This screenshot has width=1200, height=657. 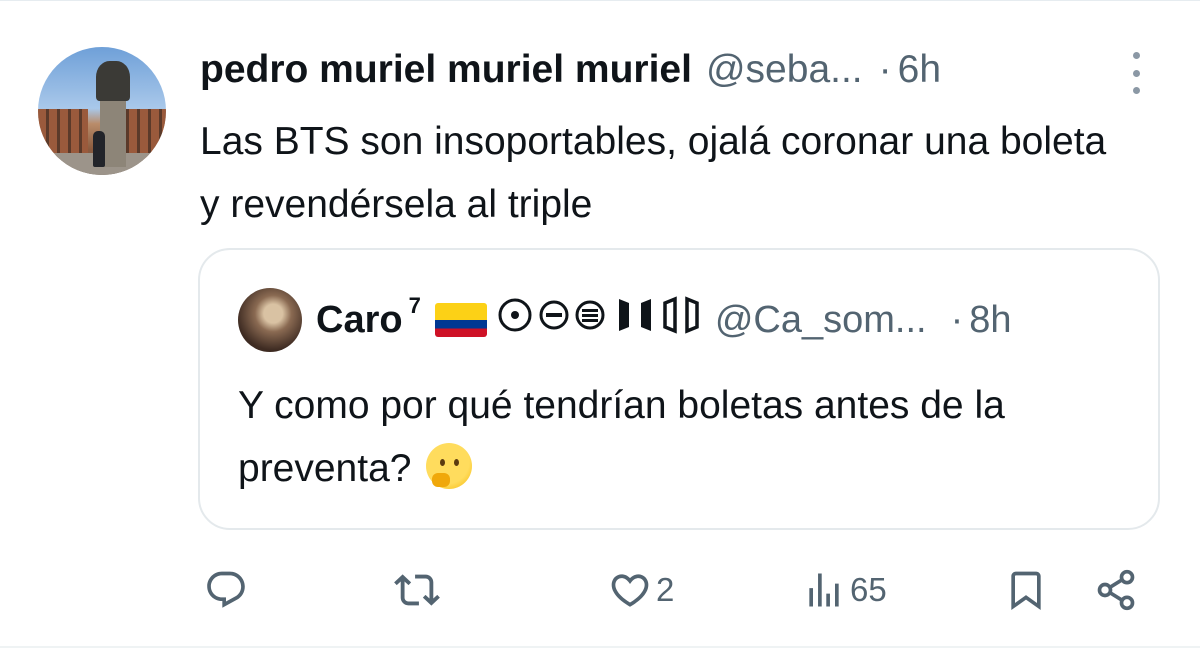 I want to click on retweet-icon, so click(x=417, y=590).